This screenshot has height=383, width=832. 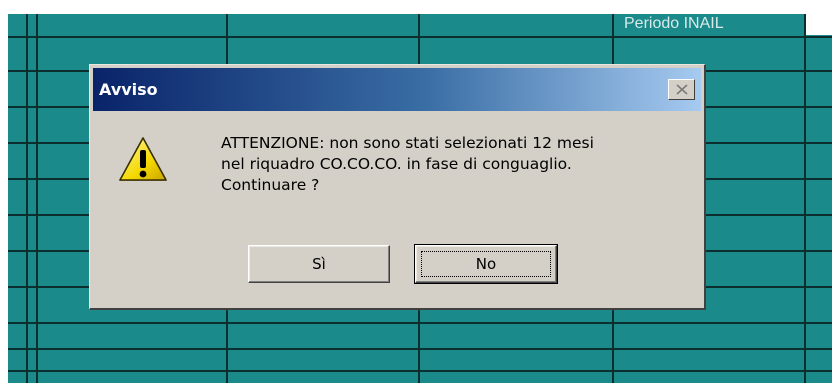 What do you see at coordinates (397, 89) in the screenshot?
I see `dialog-titlebar: Avviso` at bounding box center [397, 89].